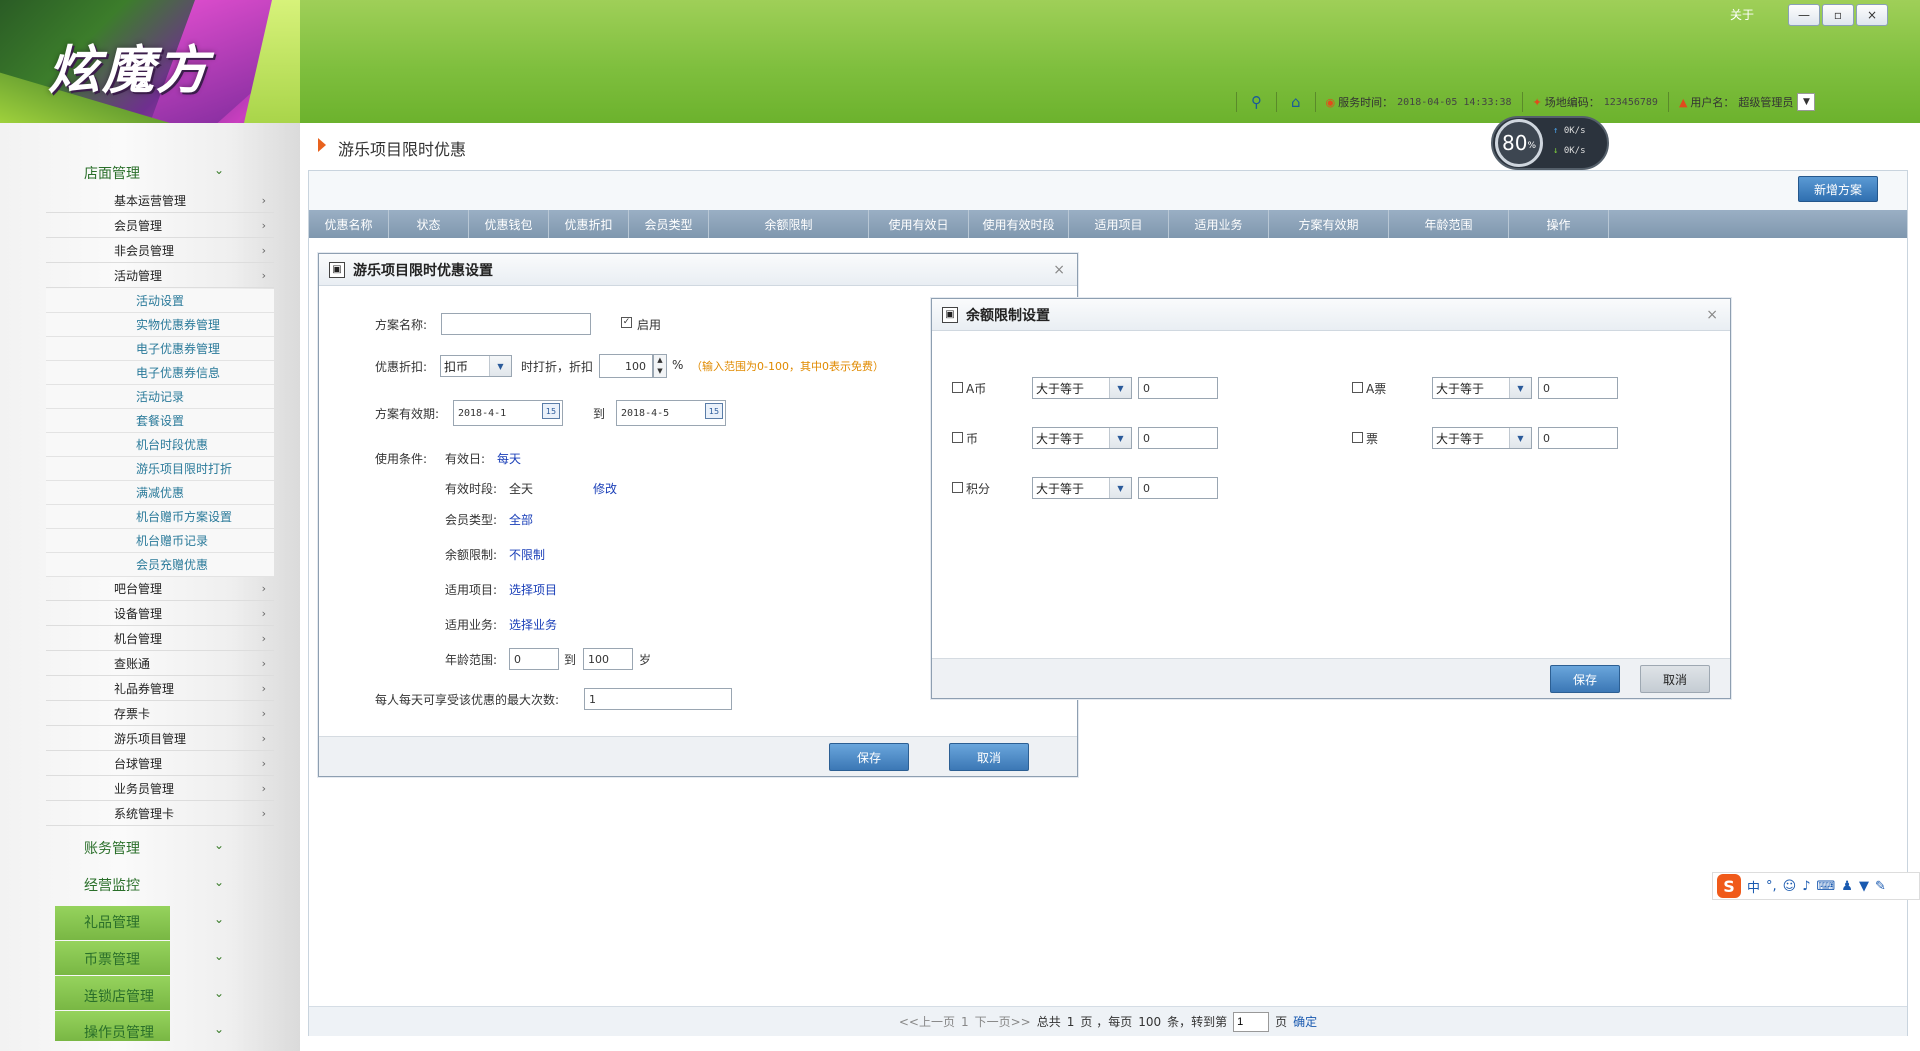 The height and width of the screenshot is (1051, 1920). I want to click on column-header: 优惠名称, so click(349, 224).